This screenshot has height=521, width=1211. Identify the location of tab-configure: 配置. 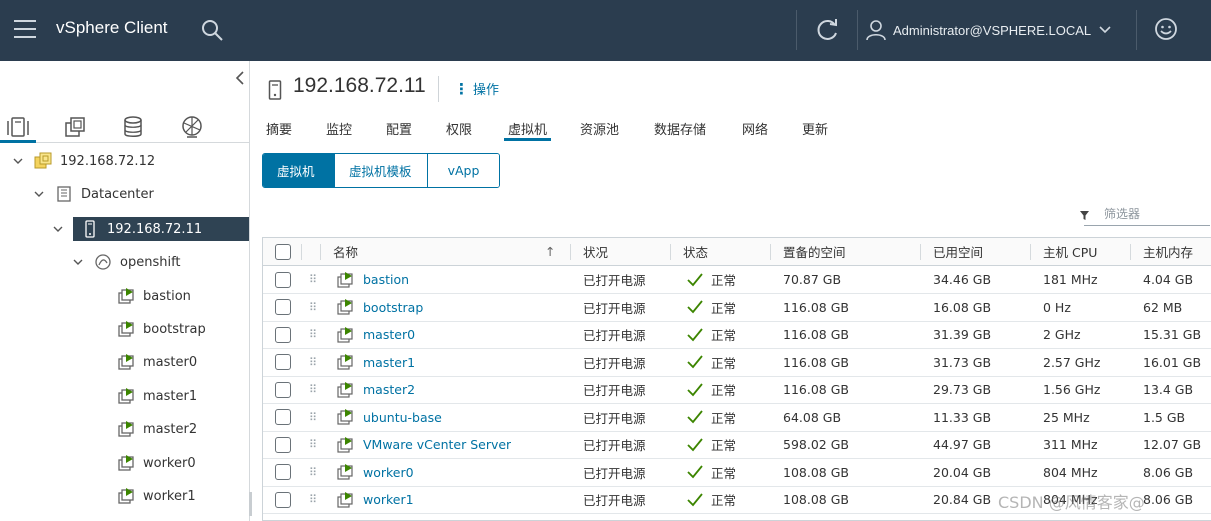
(399, 128).